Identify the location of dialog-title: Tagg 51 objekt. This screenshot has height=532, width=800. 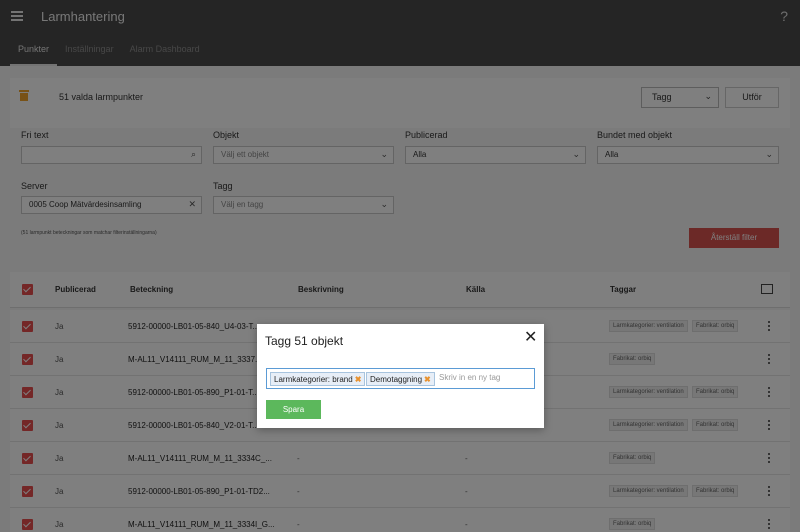
(304, 341).